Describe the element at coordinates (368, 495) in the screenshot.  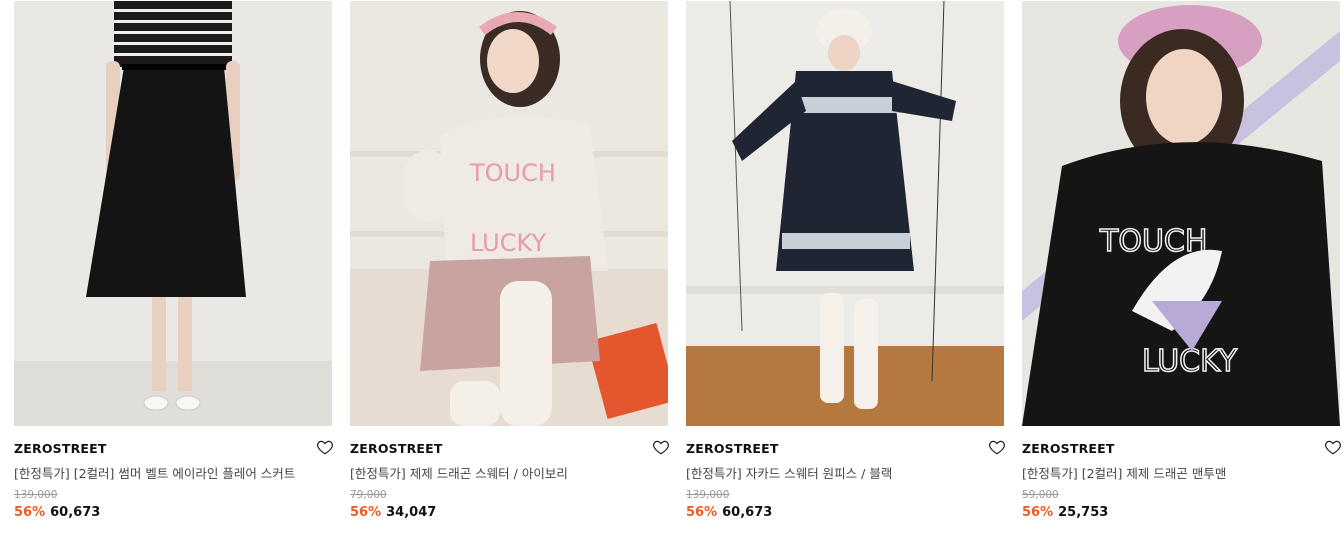
I see `original-price: 79,000` at that location.